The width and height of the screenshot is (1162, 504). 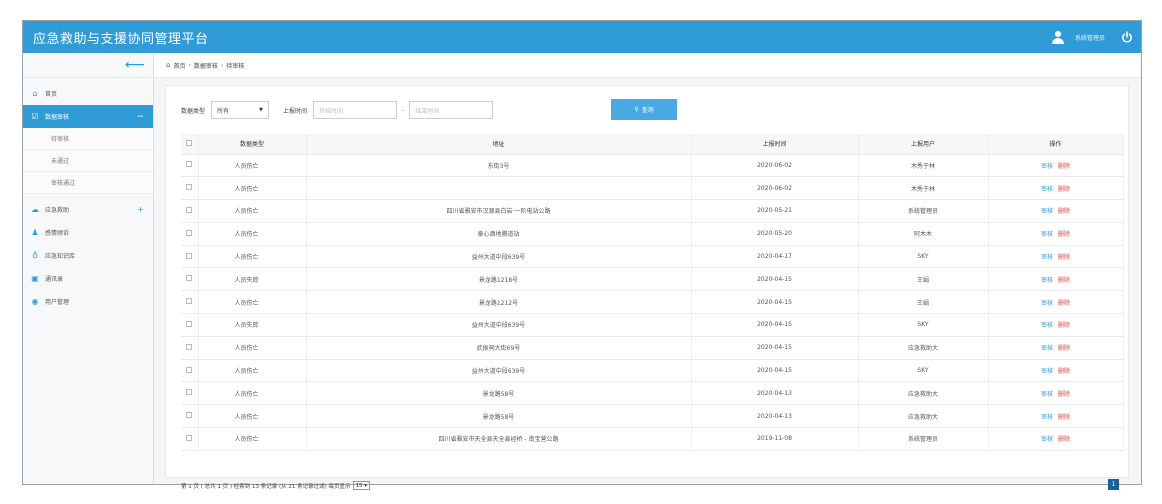 What do you see at coordinates (923, 188) in the screenshot?
I see `cell-user: 木秀于林` at bounding box center [923, 188].